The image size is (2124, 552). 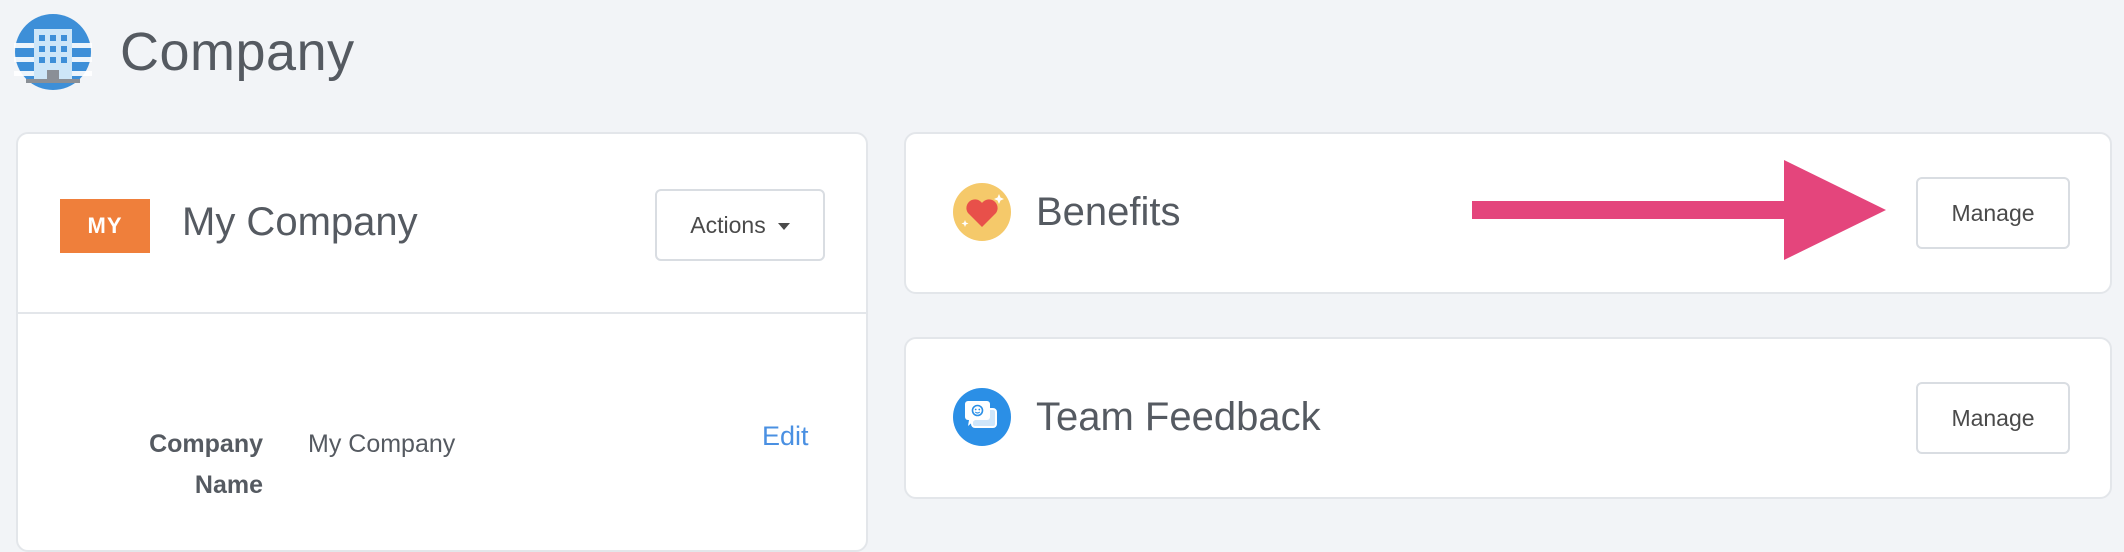 What do you see at coordinates (783, 226) in the screenshot?
I see `caret-down-icon` at bounding box center [783, 226].